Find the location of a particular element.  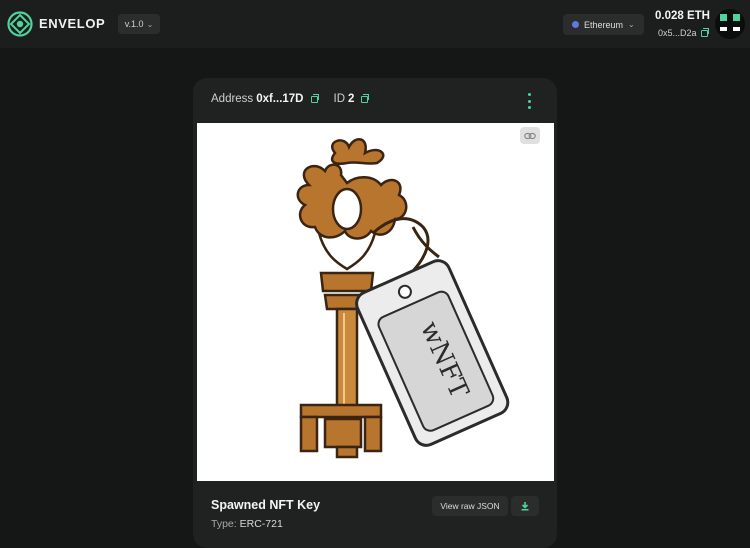

view-raw-json-button: View raw JSON is located at coordinates (470, 506).